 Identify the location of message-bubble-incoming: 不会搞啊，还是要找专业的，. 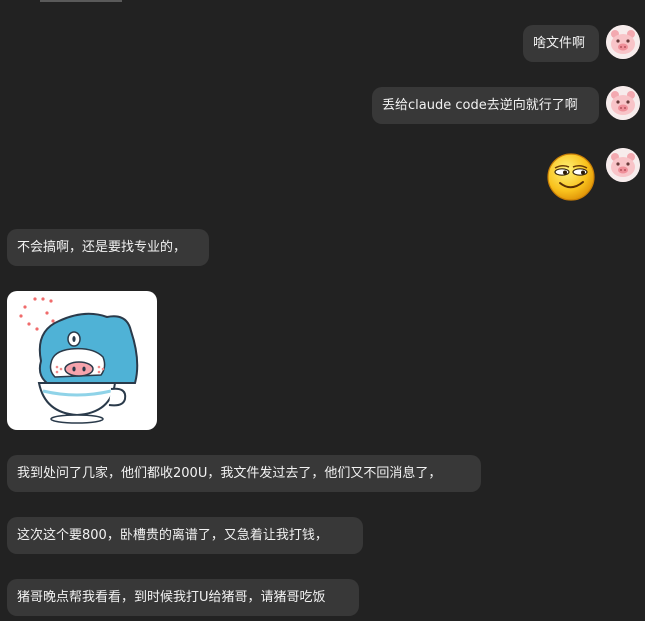
(108, 247).